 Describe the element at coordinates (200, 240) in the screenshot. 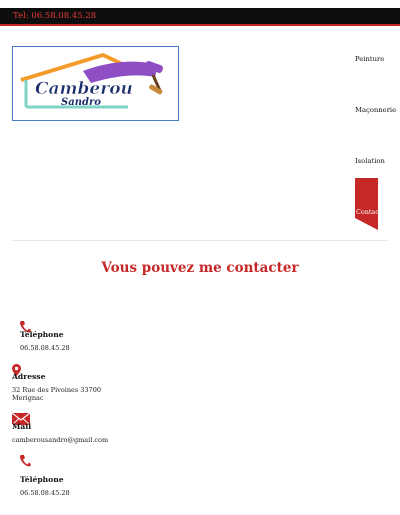

I see `header-divider` at that location.